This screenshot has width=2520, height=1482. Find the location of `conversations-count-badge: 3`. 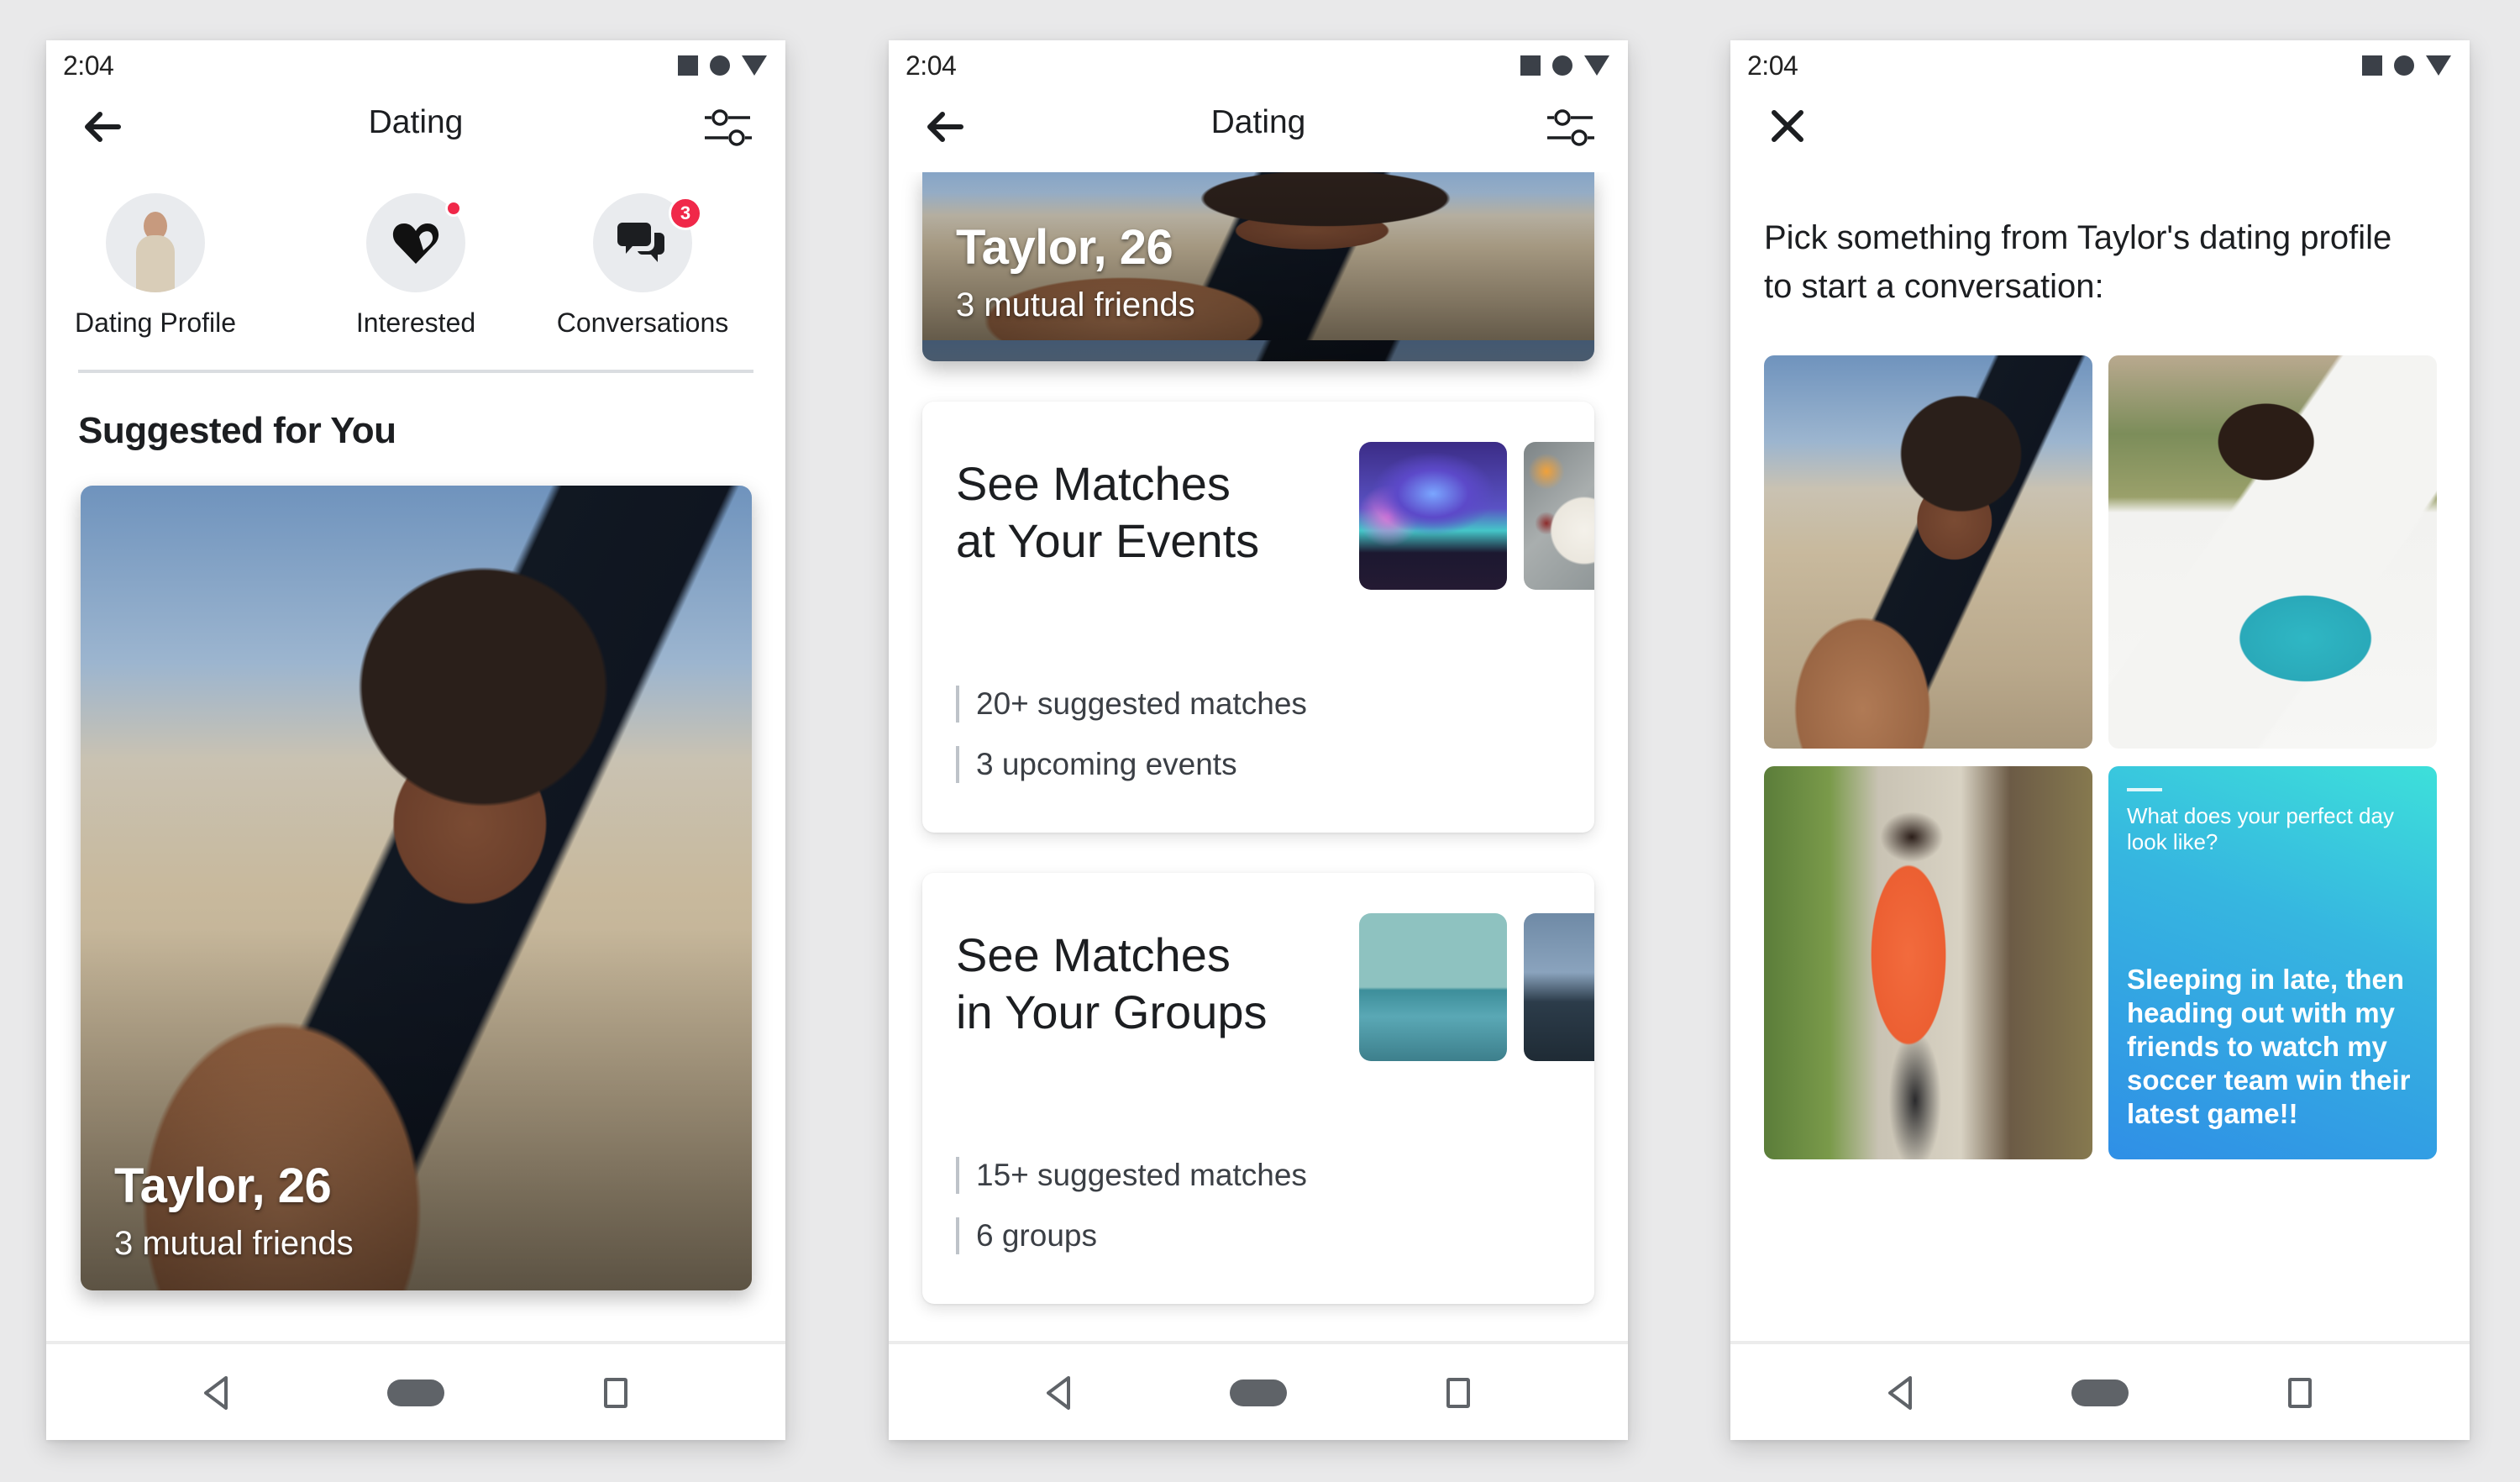

conversations-count-badge: 3 is located at coordinates (685, 213).